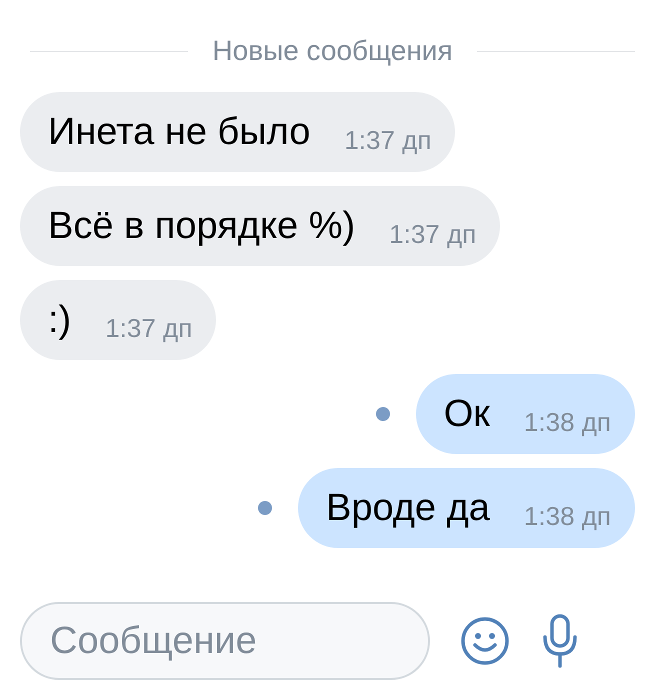  What do you see at coordinates (467, 414) in the screenshot?
I see `message-text: Ок` at bounding box center [467, 414].